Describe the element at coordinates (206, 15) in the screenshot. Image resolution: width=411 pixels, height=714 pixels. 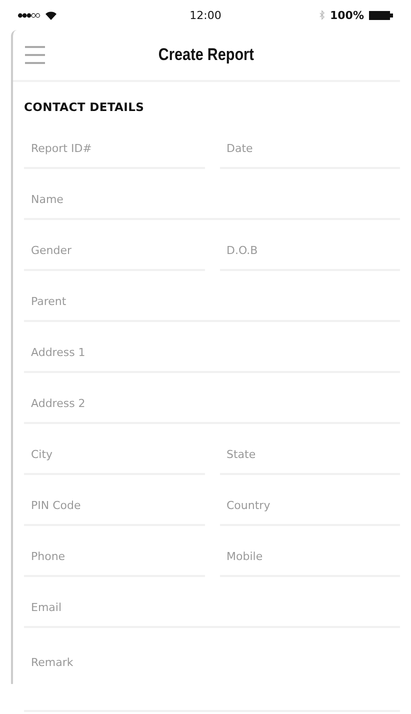
I see `status-time: 12:00` at that location.